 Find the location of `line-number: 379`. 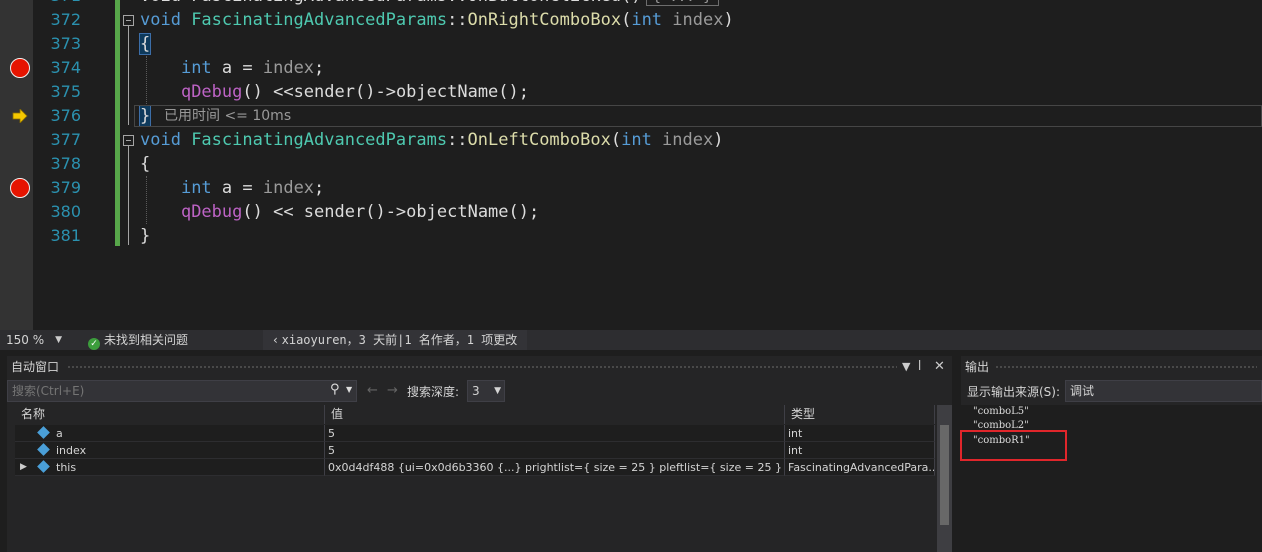

line-number: 379 is located at coordinates (65, 187).